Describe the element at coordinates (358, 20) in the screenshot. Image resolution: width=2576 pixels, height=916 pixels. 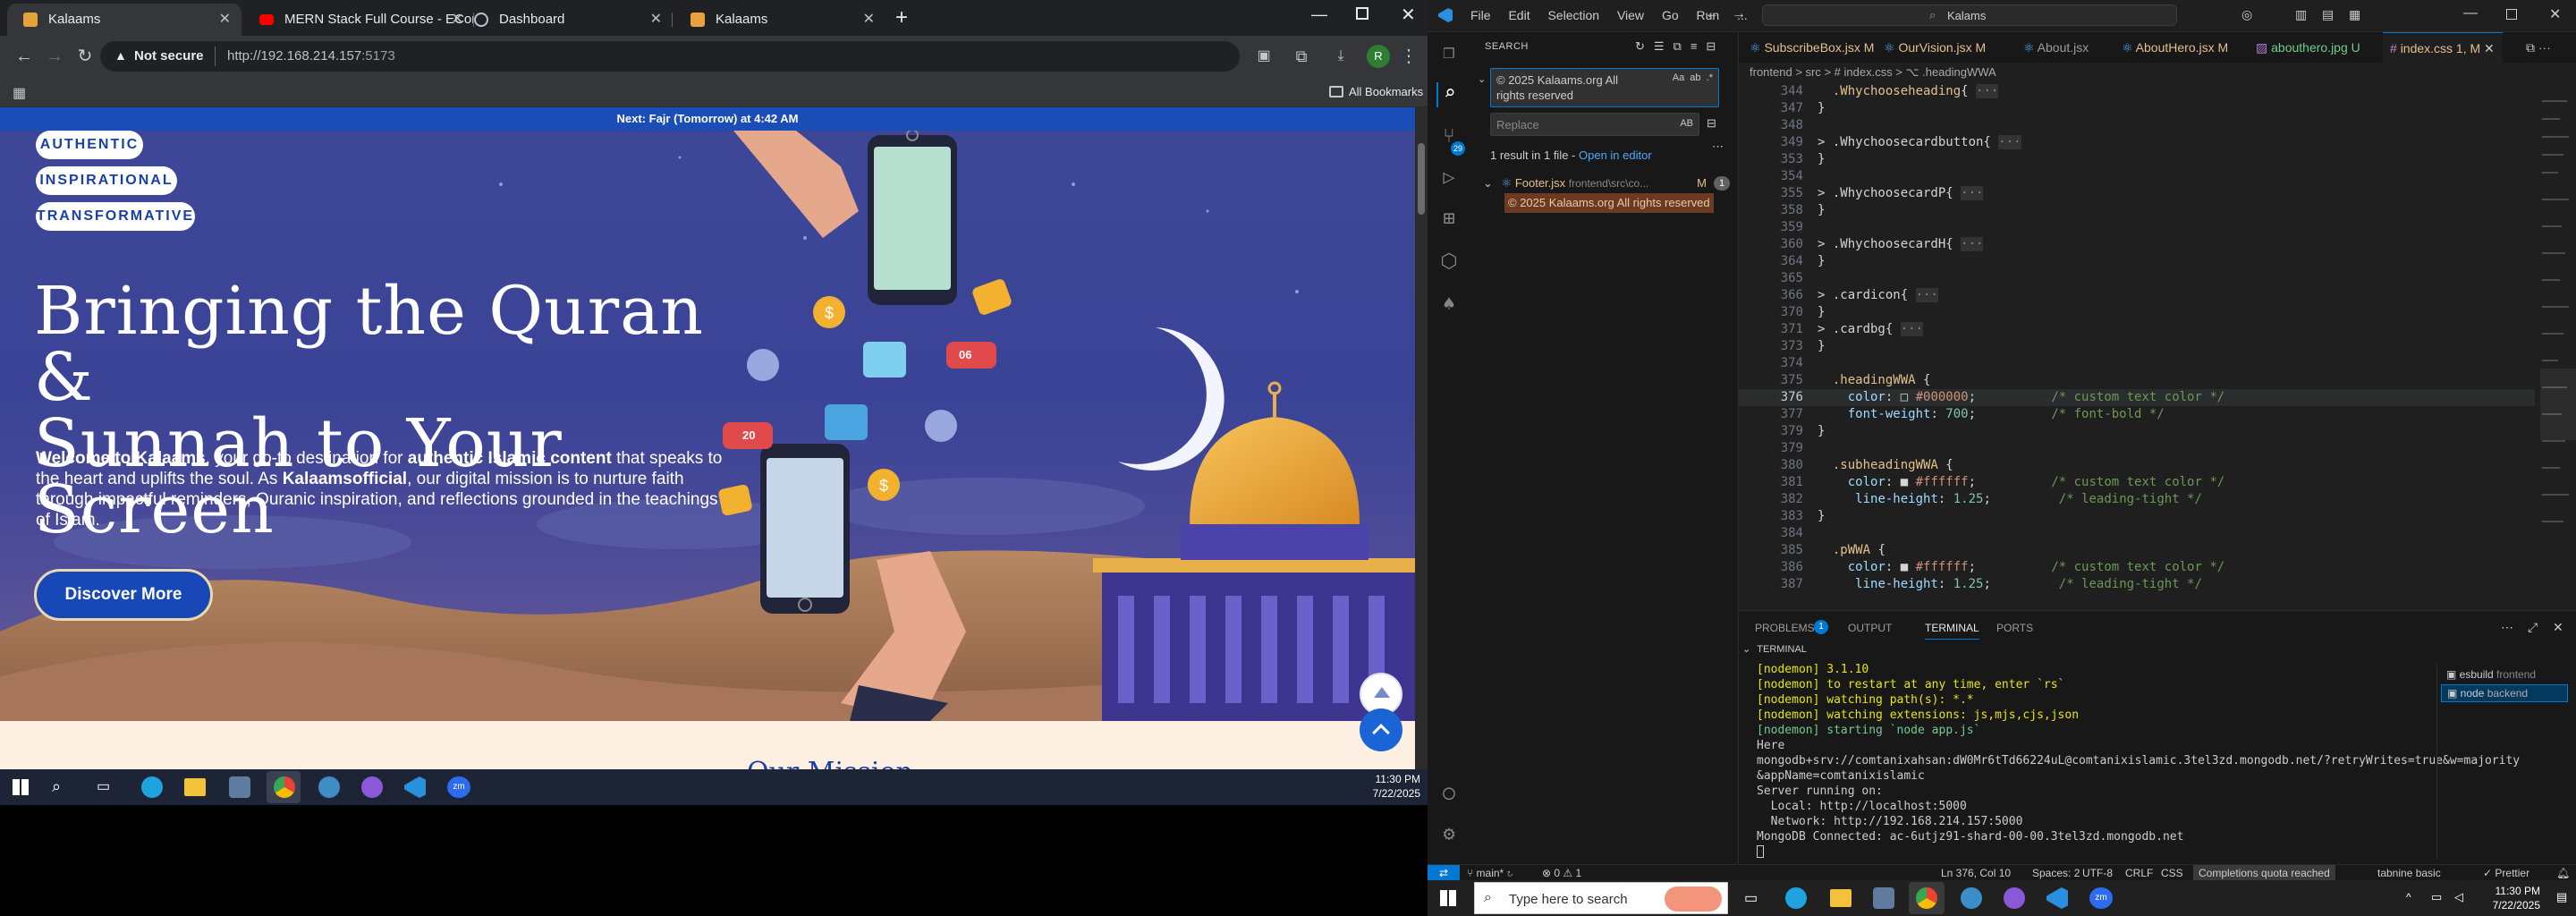
I see `browser-tab-mern: MERN Stack Full Course - ECom ✕` at that location.